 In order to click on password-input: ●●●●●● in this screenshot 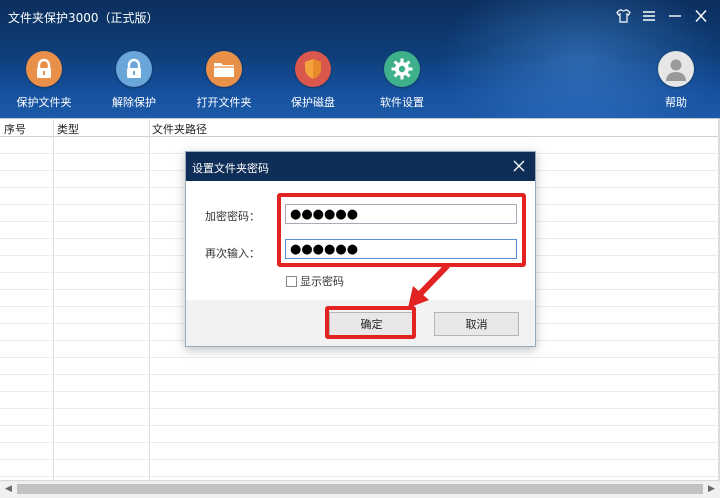, I will do `click(401, 214)`.